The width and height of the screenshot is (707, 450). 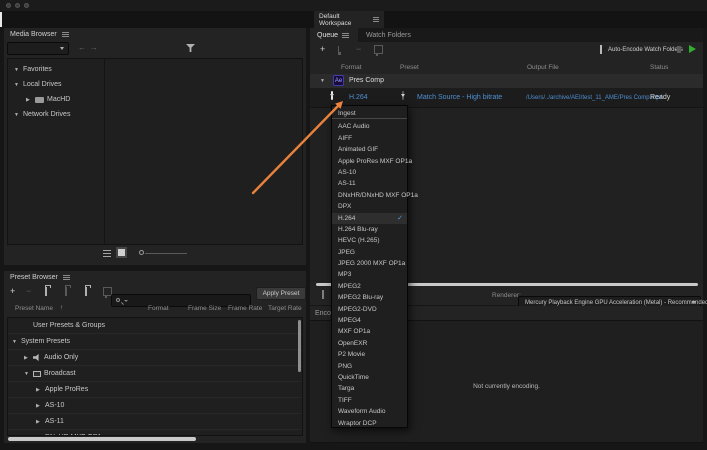 What do you see at coordinates (66, 291) in the screenshot?
I see `preset-settings-icon` at bounding box center [66, 291].